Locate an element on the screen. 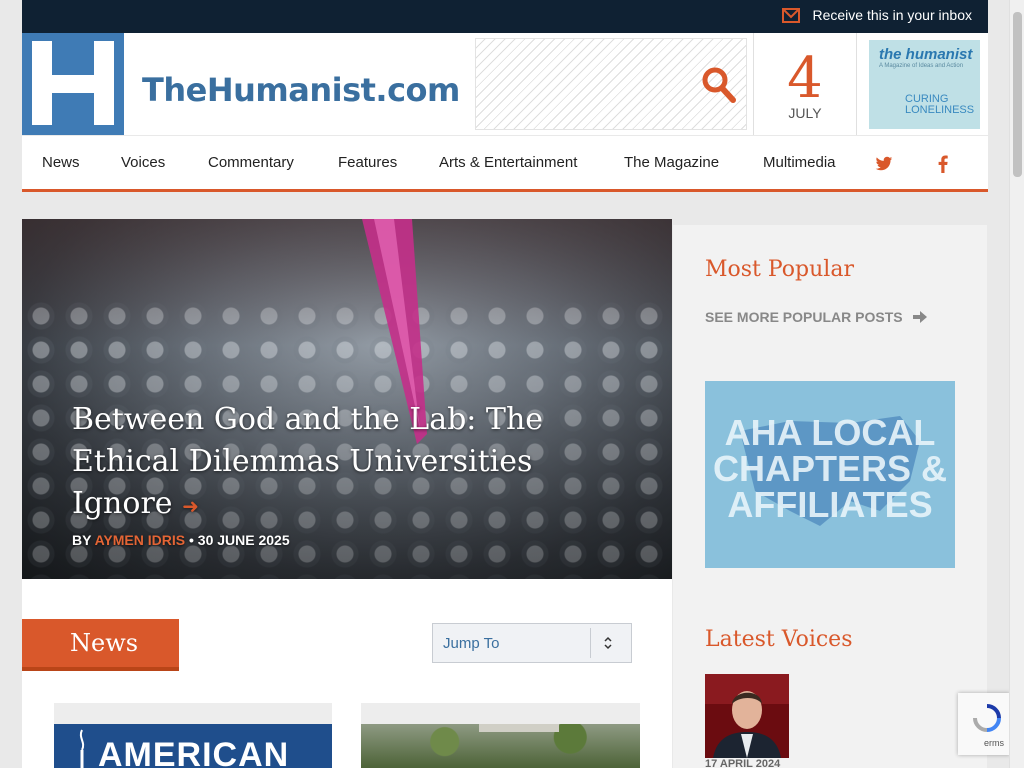 The image size is (1024, 768). twitter-icon is located at coordinates (884, 164).